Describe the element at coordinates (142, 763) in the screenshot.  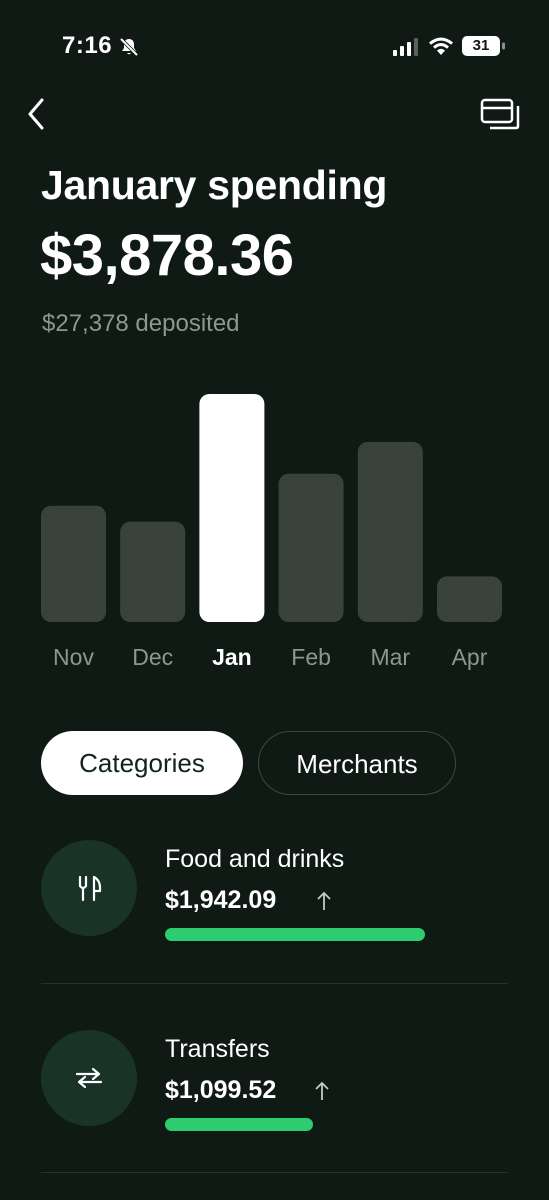
I see `tab-categories: Categories` at that location.